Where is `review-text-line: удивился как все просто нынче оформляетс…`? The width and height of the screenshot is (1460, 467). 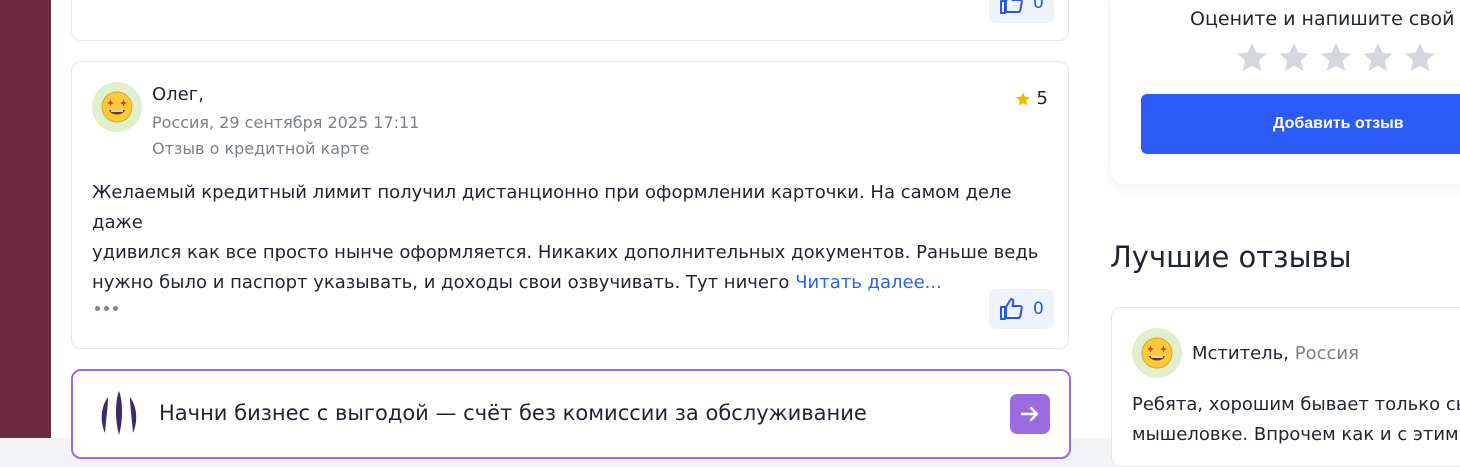 review-text-line: удивился как все просто нынче оформляетс… is located at coordinates (565, 252).